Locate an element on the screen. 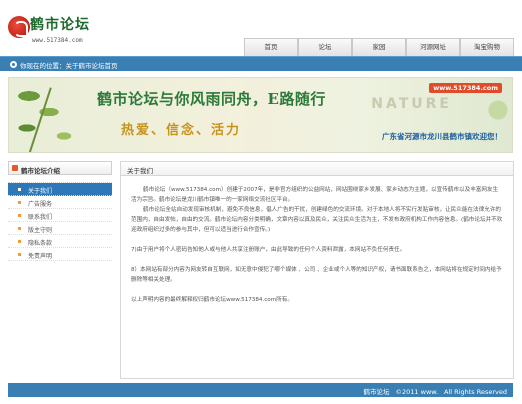 The image size is (522, 404). banner-watermark: NATURE is located at coordinates (411, 104).